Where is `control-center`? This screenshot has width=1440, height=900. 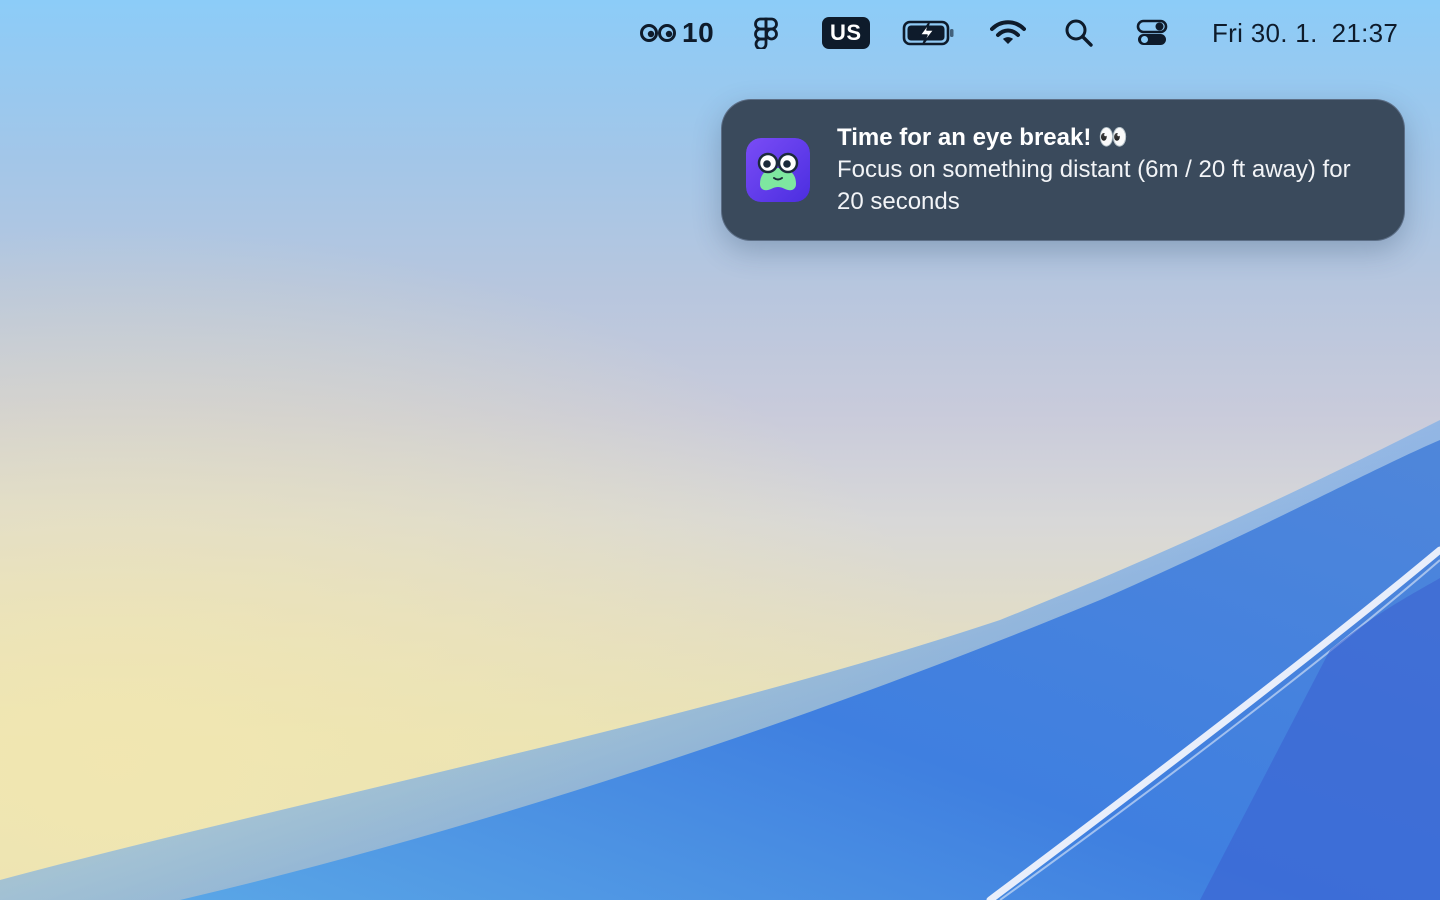
control-center is located at coordinates (1152, 33).